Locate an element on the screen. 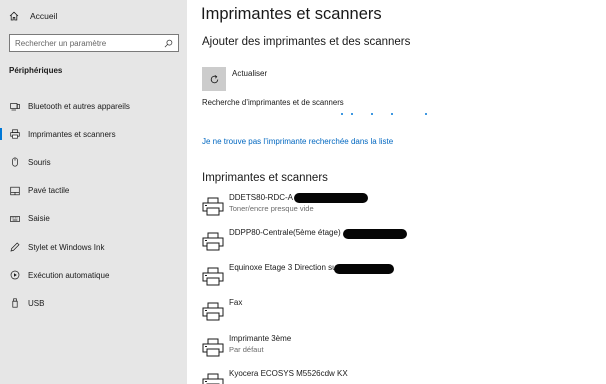 This screenshot has width=606, height=384. printer-status: Par défaut is located at coordinates (246, 349).